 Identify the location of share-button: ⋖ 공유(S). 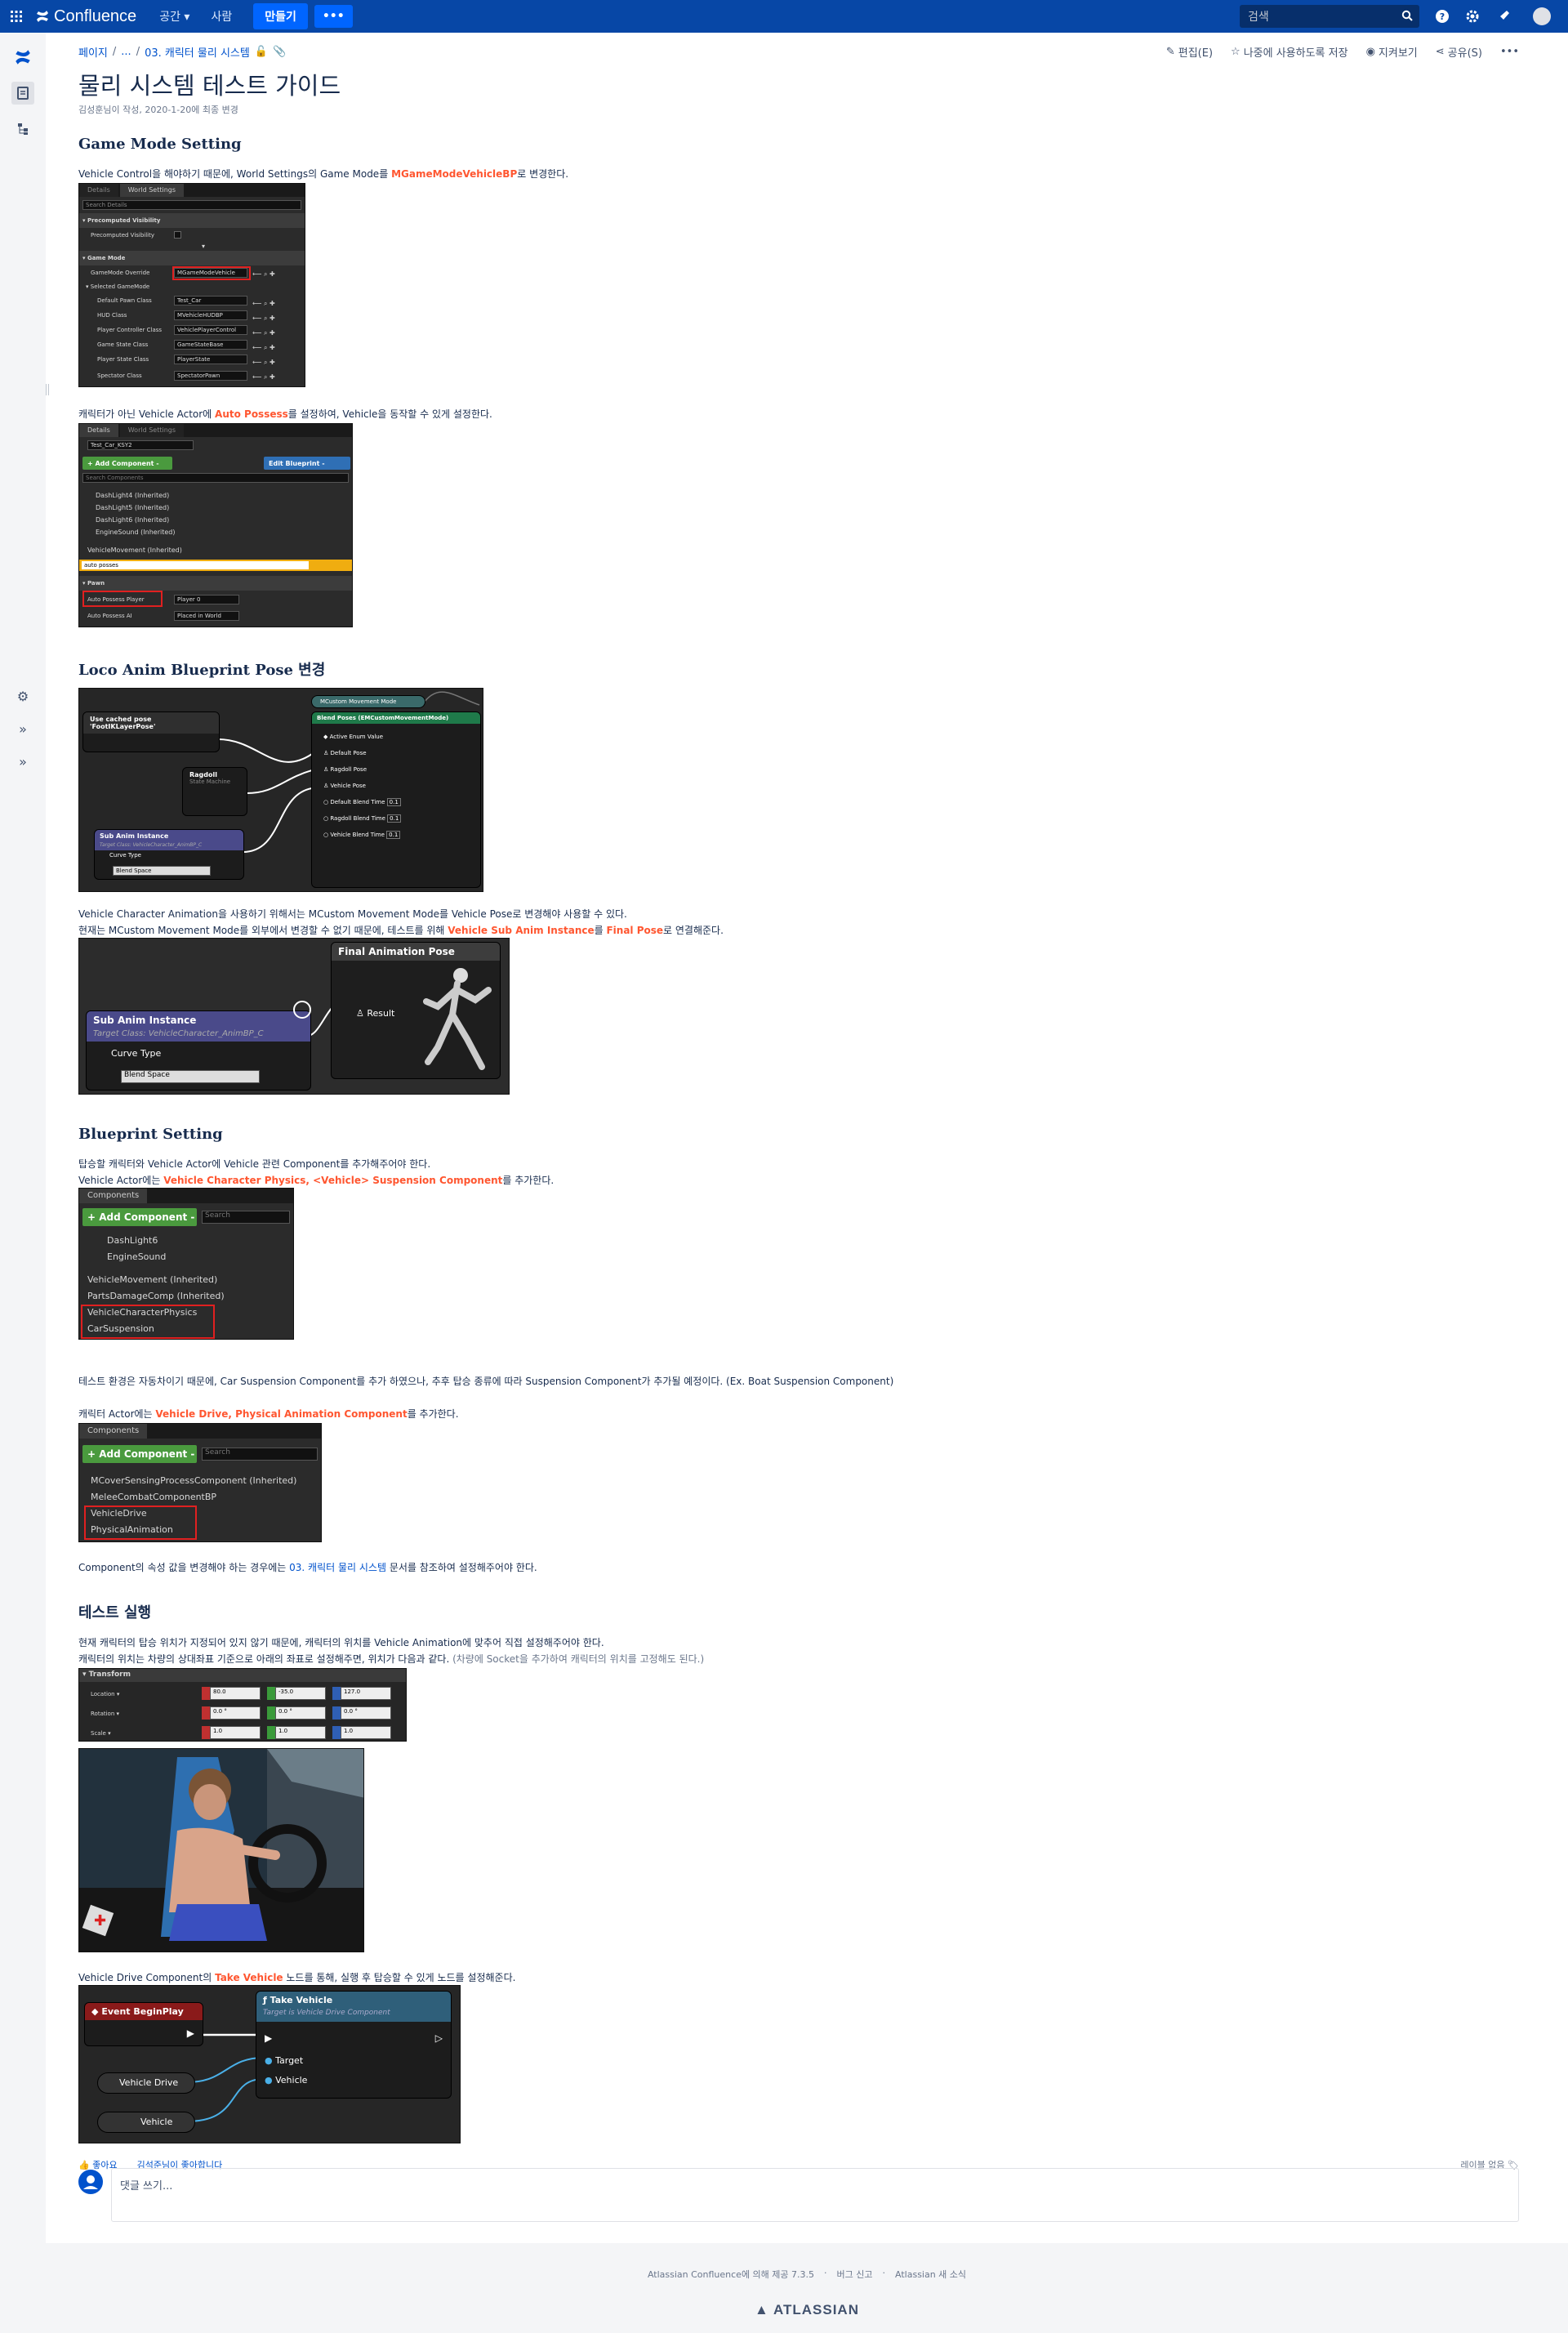
(1459, 52).